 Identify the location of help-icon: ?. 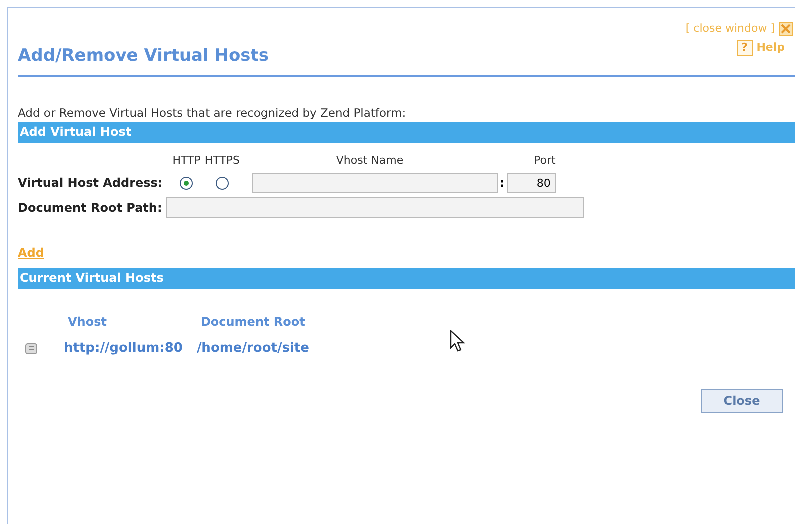
(744, 48).